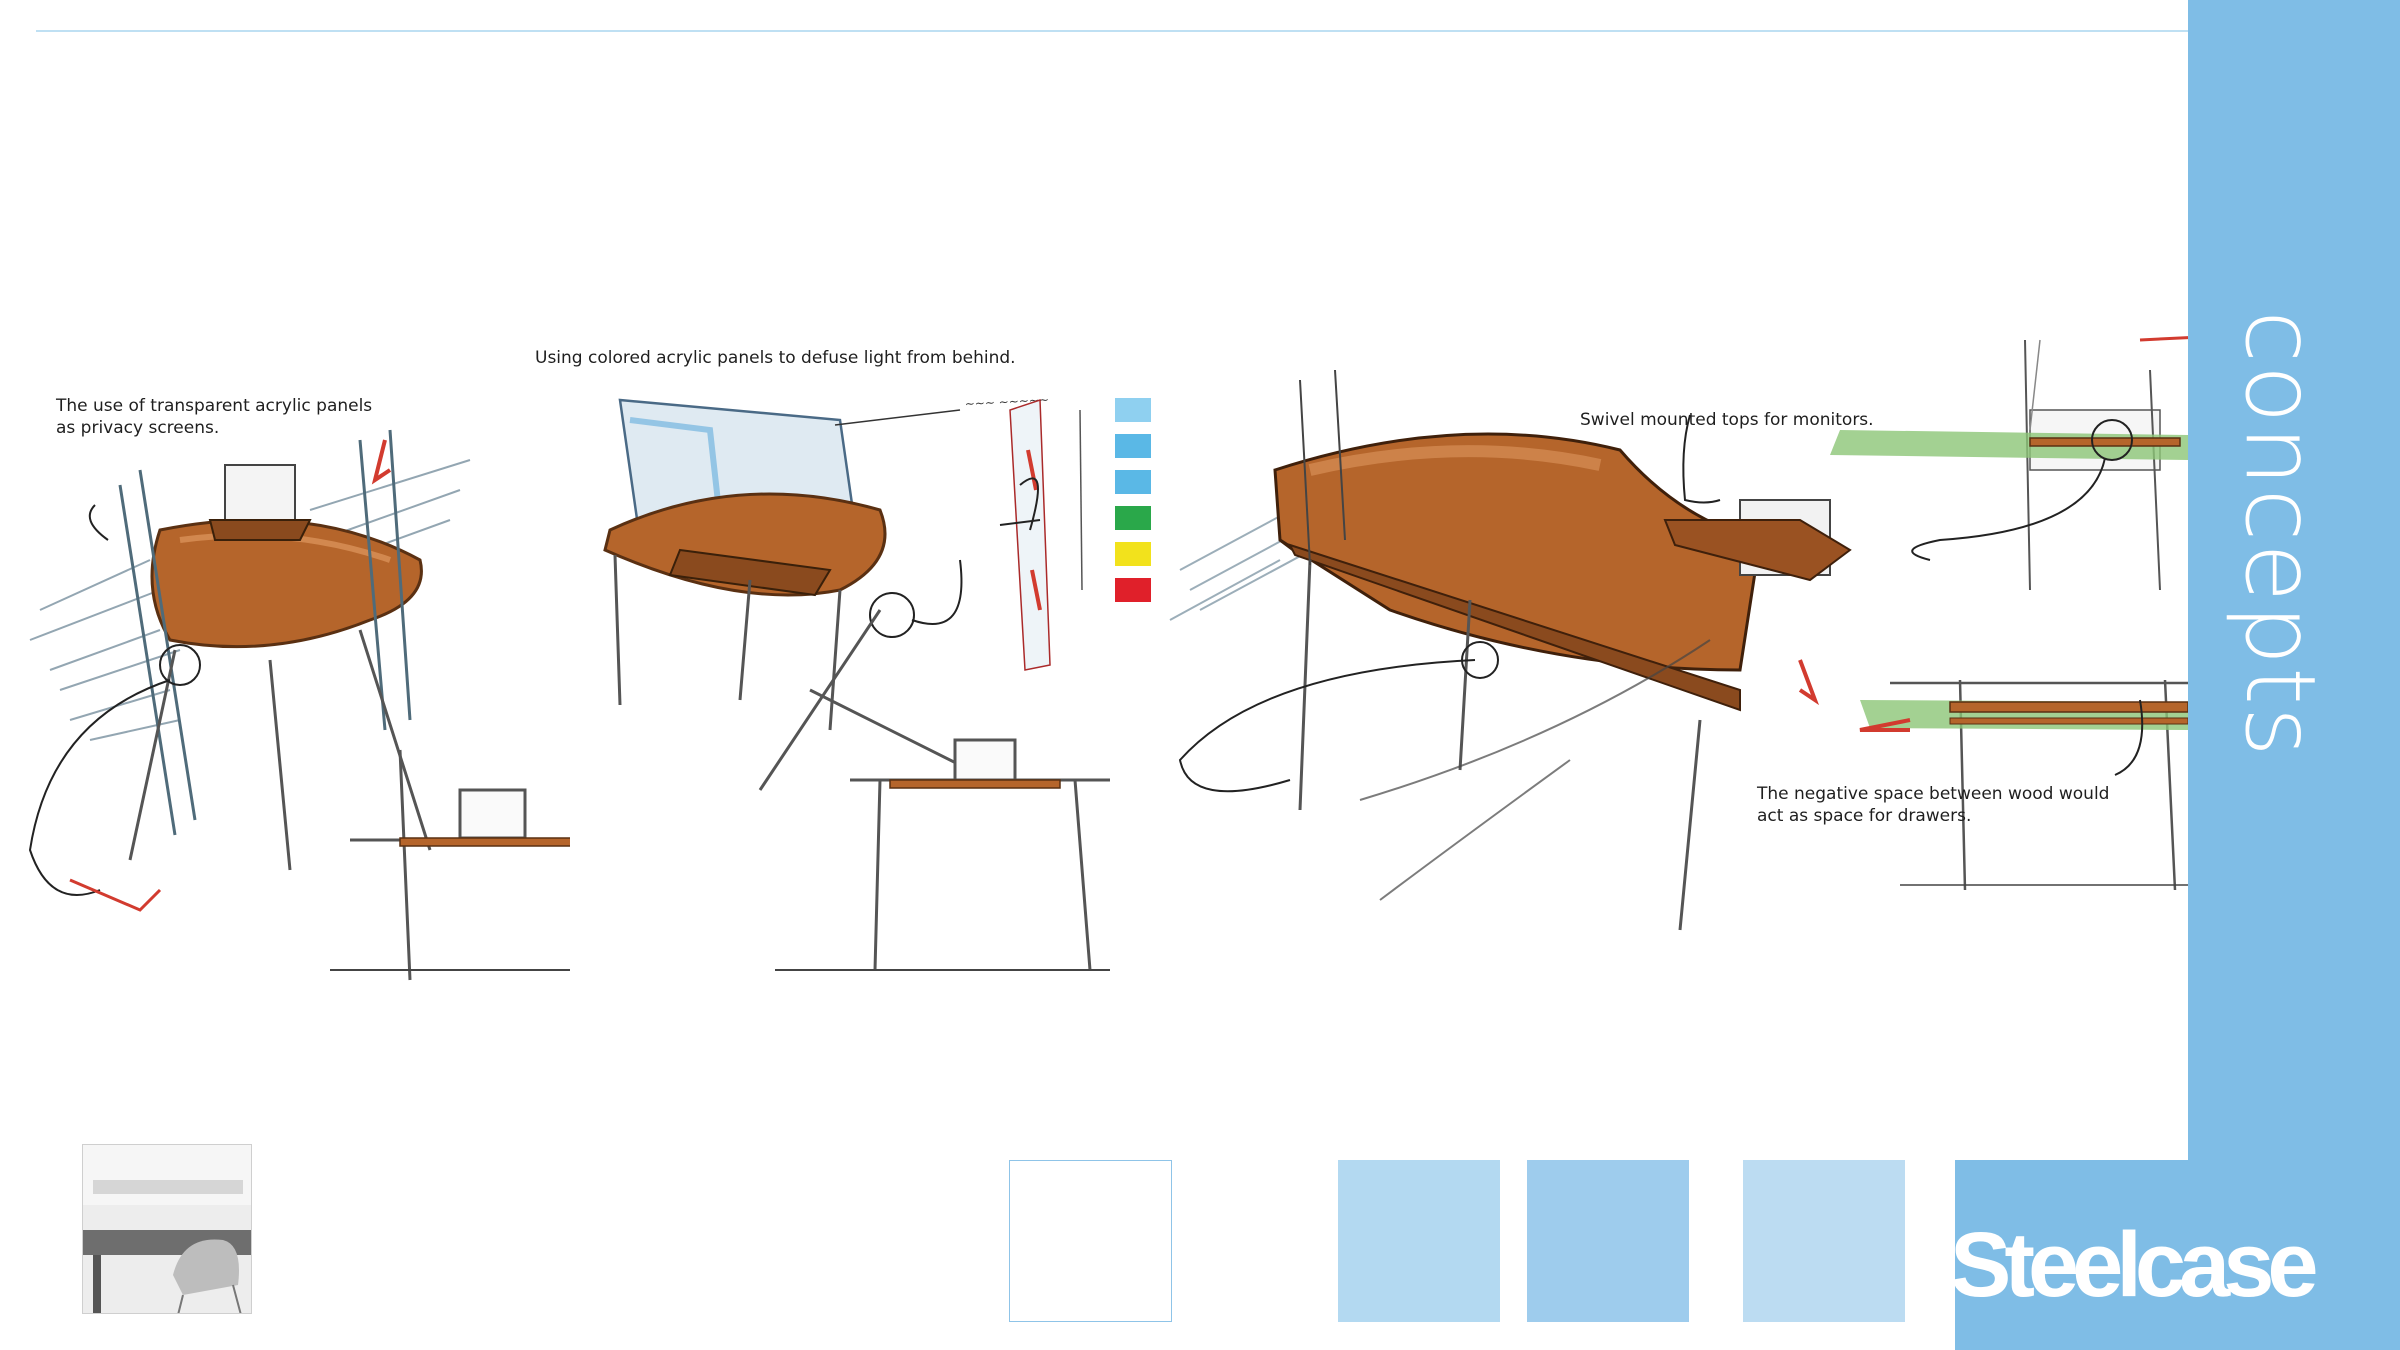  I want to click on color-swatch-pale-blue, so click(1824, 1241).